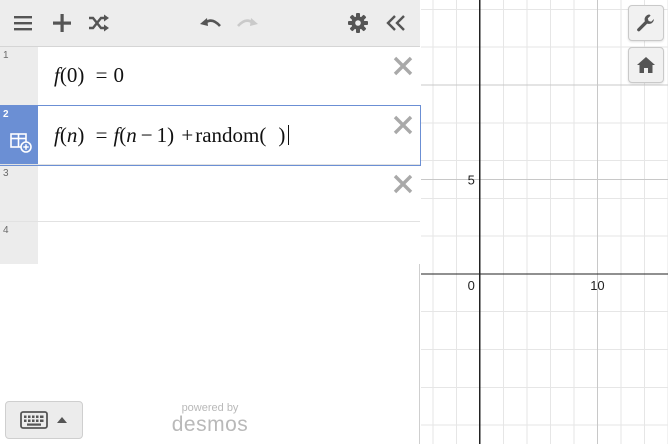 This screenshot has height=444, width=668. What do you see at coordinates (99, 23) in the screenshot?
I see `shuffle-icon` at bounding box center [99, 23].